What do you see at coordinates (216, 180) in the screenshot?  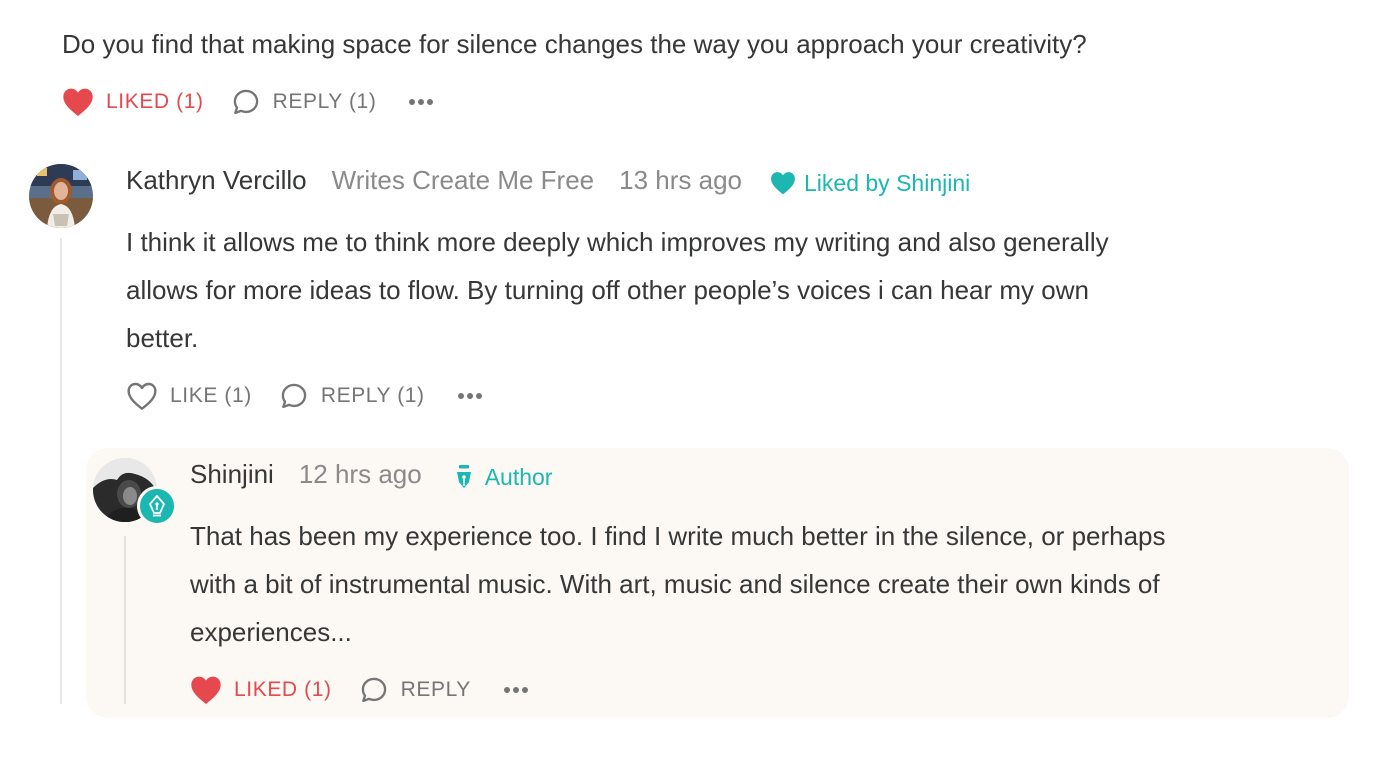 I see `author-name: Kathryn Vercillo` at bounding box center [216, 180].